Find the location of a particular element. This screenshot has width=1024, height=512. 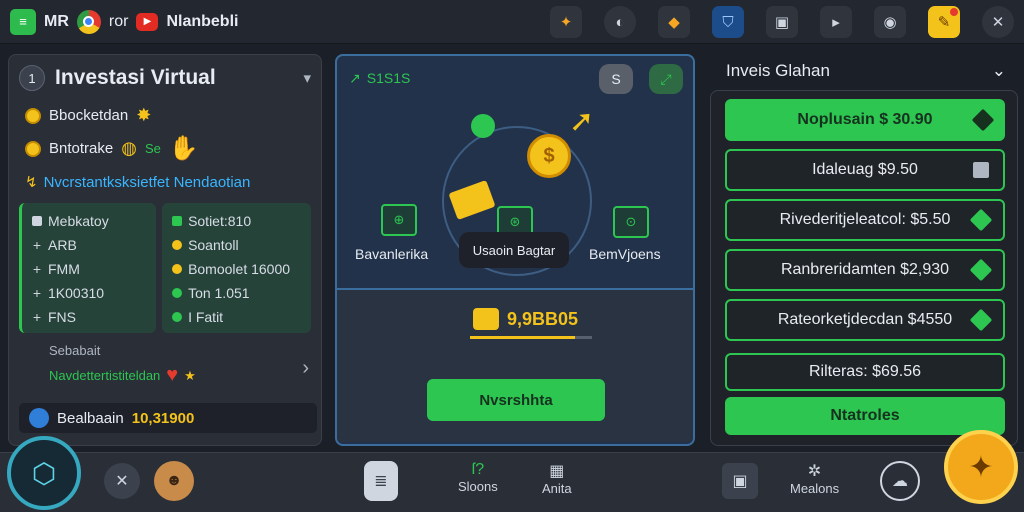

expand-button: ⤢ is located at coordinates (666, 79).